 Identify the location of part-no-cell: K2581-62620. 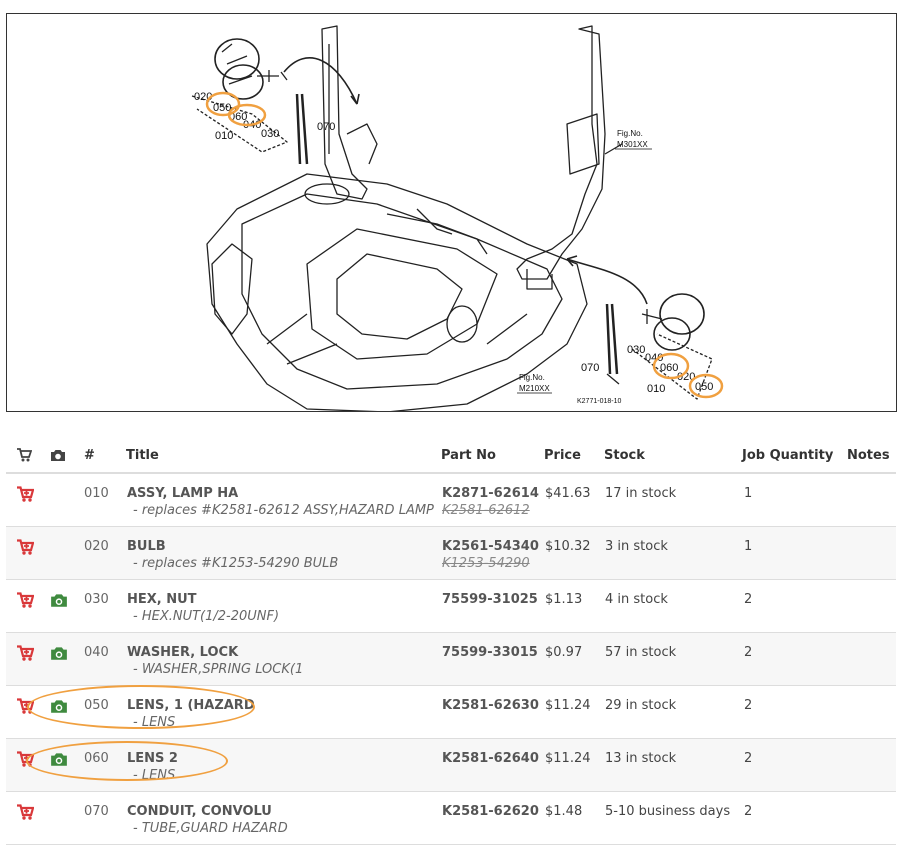
(492, 818).